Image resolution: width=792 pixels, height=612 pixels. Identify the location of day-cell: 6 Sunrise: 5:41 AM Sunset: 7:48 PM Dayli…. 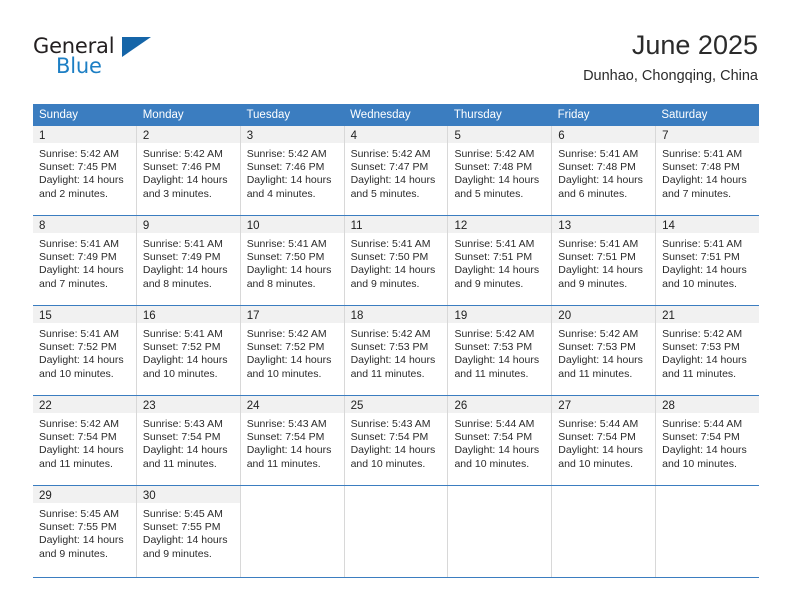
(604, 170).